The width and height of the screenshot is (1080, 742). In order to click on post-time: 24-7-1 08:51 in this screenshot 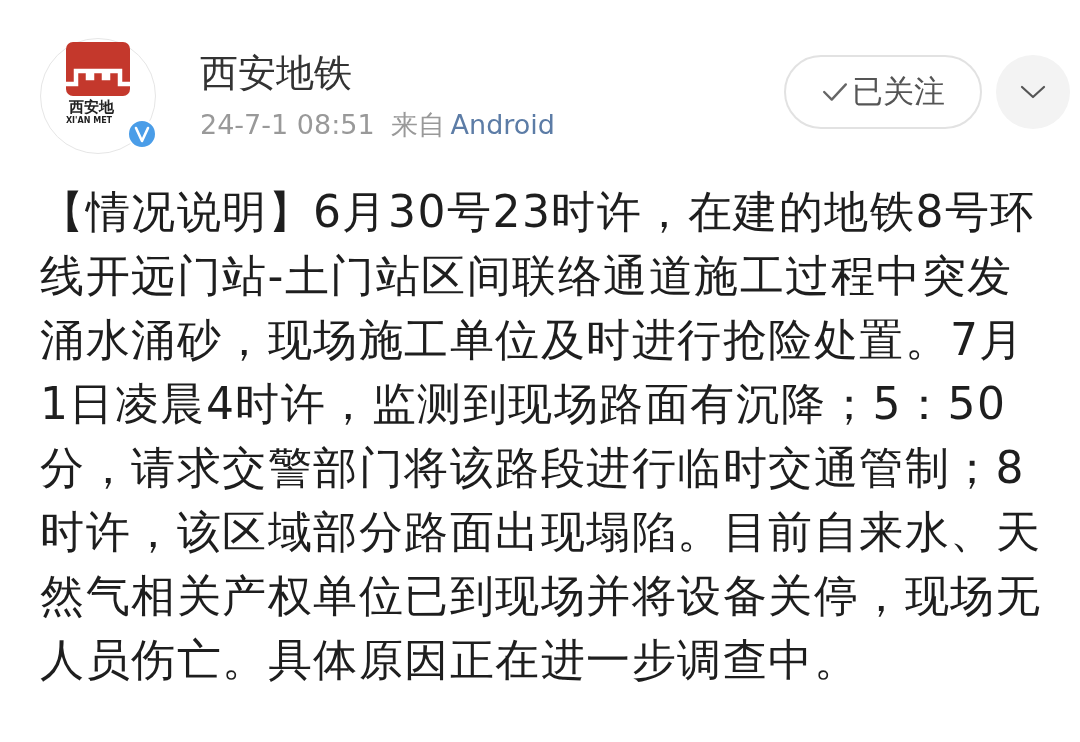, I will do `click(287, 125)`.